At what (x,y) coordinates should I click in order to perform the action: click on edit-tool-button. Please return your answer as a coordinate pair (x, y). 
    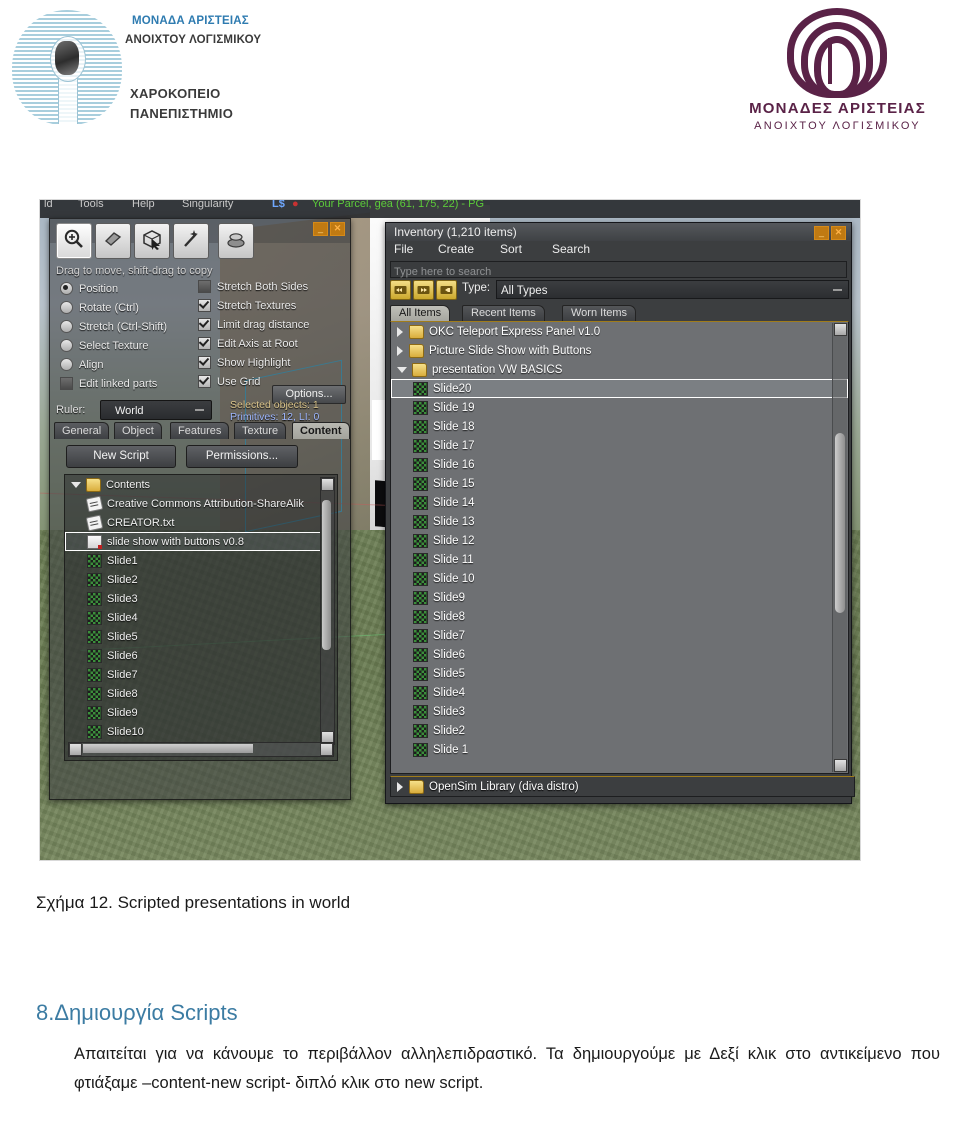
    Looking at the image, I should click on (152, 241).